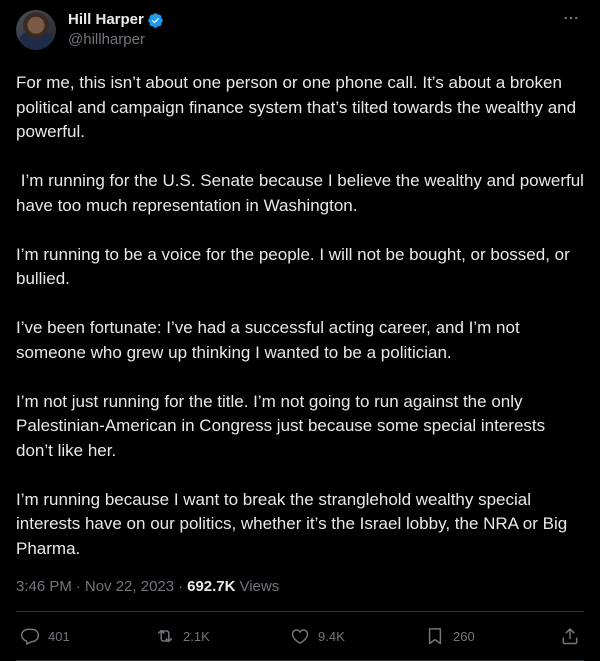  I want to click on reply-button: 401, so click(50, 636).